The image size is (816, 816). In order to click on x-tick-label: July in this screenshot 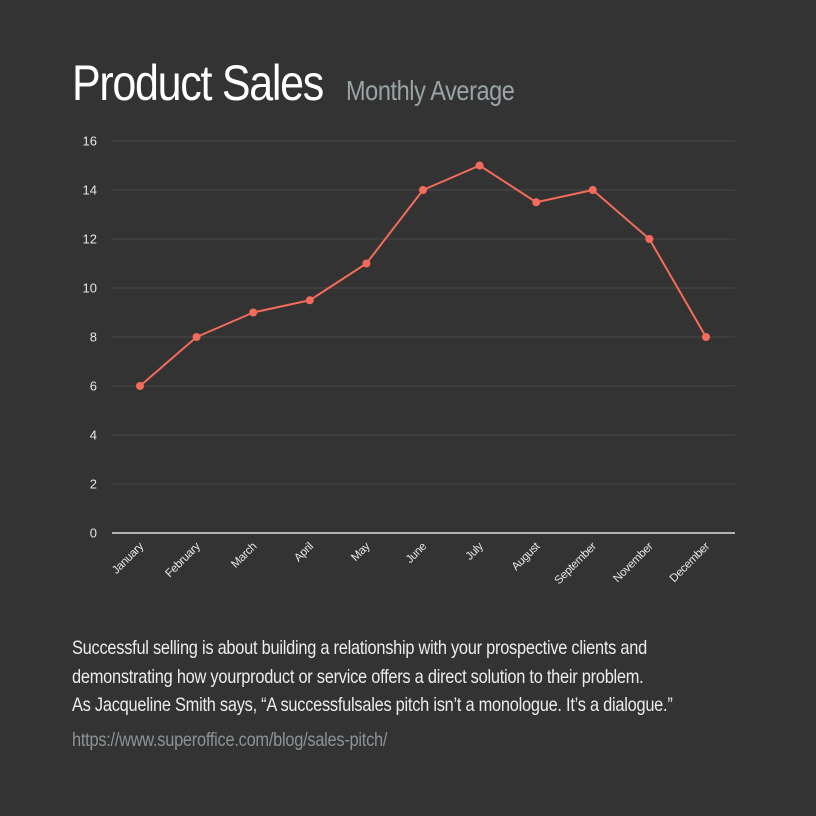, I will do `click(475, 551)`.